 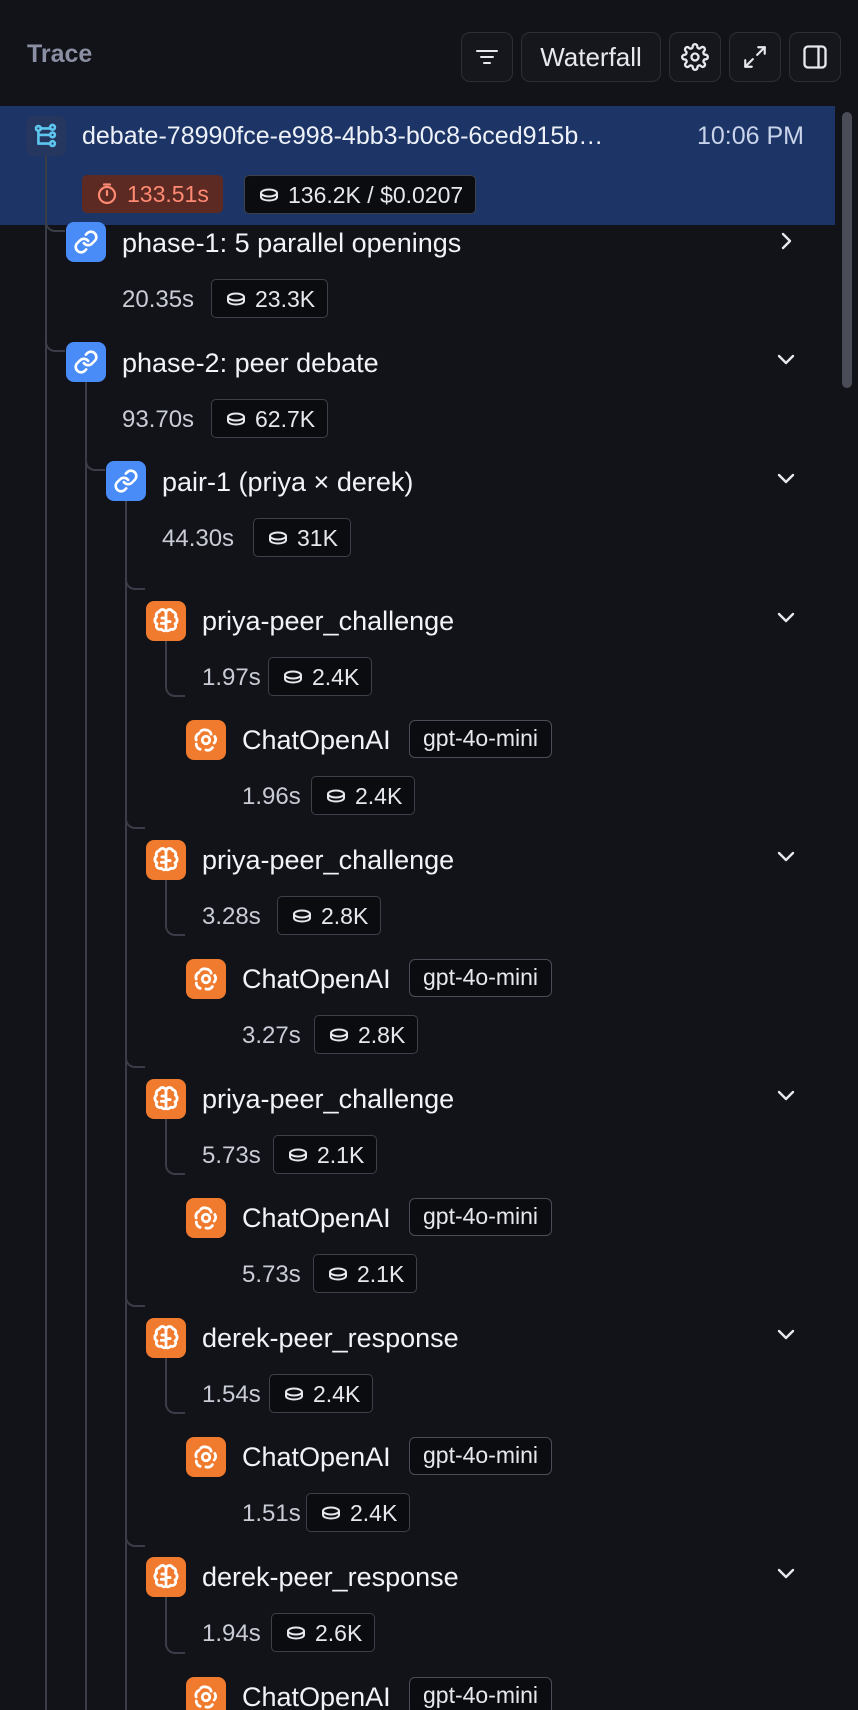 What do you see at coordinates (285, 298) in the screenshot?
I see `span-tokens: 23.3K` at bounding box center [285, 298].